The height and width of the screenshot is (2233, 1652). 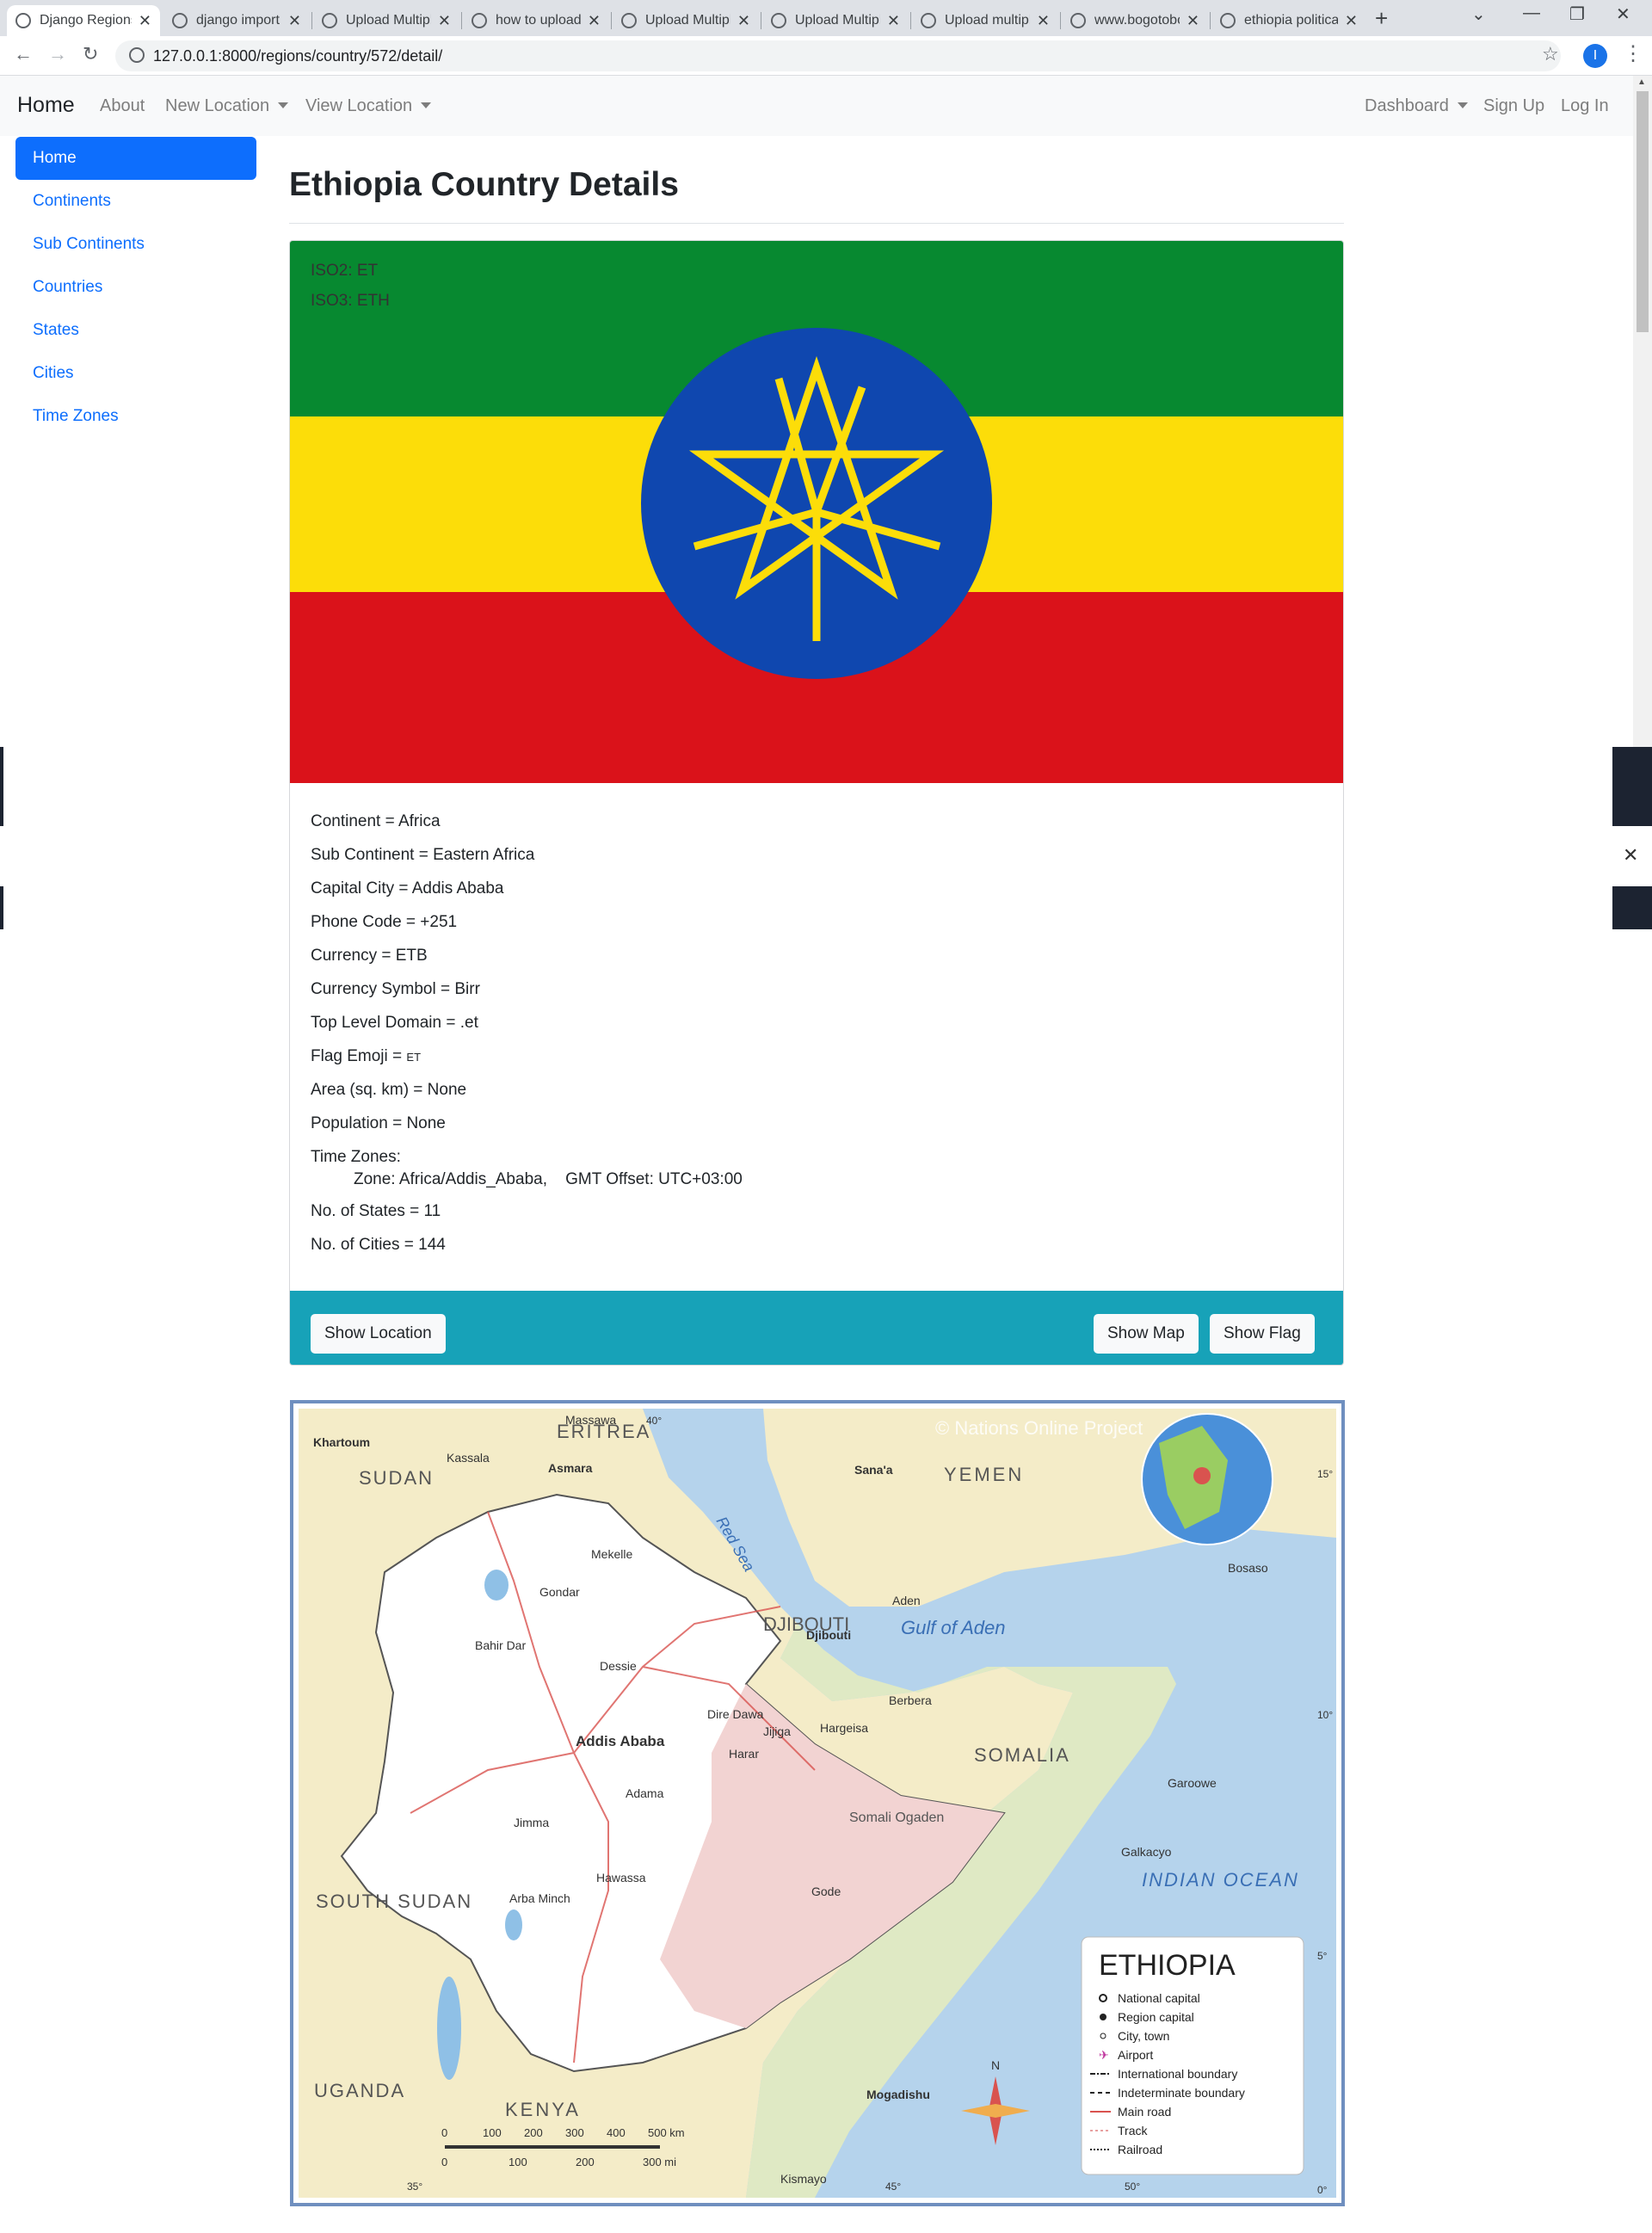 I want to click on svg-text: 100, so click(x=493, y=2132).